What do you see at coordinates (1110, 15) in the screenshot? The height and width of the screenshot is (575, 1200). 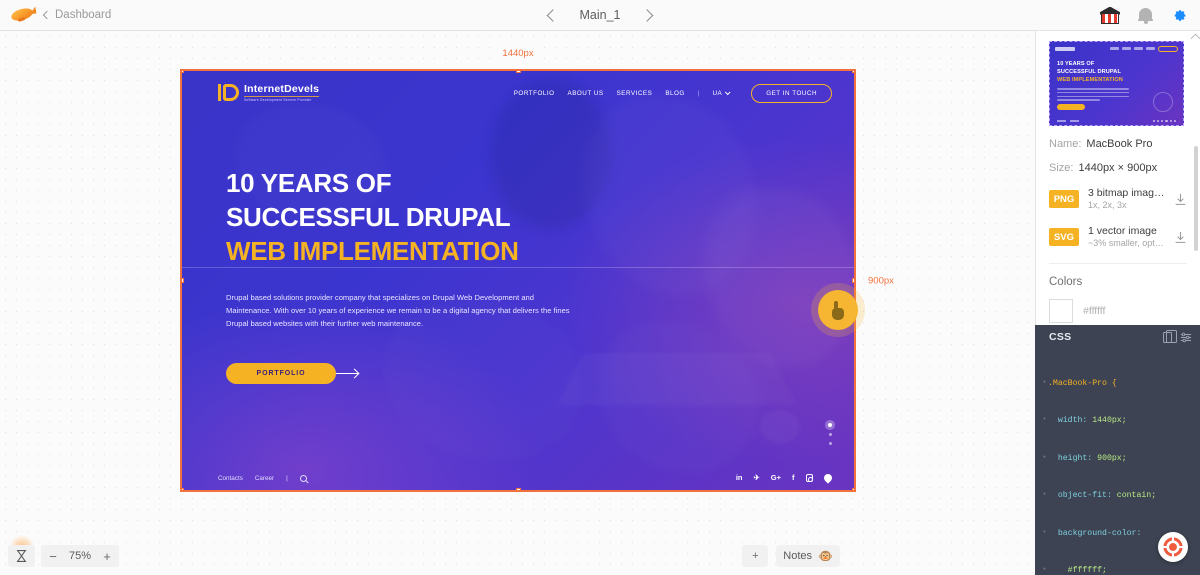 I see `circus-tent-icon` at bounding box center [1110, 15].